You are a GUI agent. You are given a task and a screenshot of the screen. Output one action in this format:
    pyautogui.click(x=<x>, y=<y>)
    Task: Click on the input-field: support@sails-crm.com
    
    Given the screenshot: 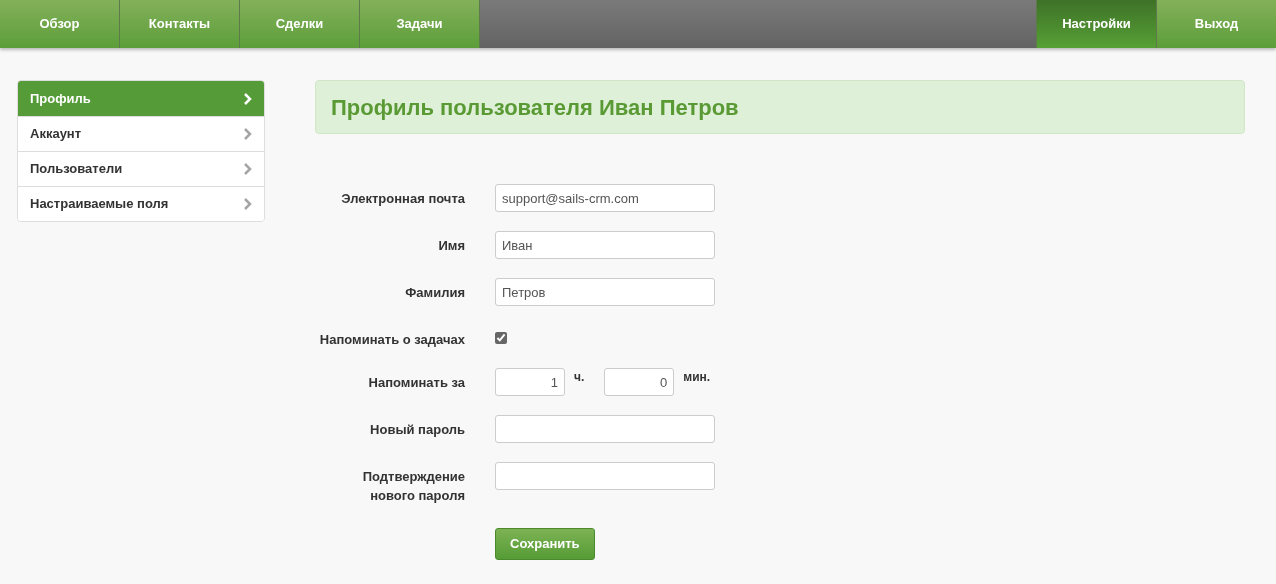 What is the action you would take?
    pyautogui.click(x=605, y=198)
    